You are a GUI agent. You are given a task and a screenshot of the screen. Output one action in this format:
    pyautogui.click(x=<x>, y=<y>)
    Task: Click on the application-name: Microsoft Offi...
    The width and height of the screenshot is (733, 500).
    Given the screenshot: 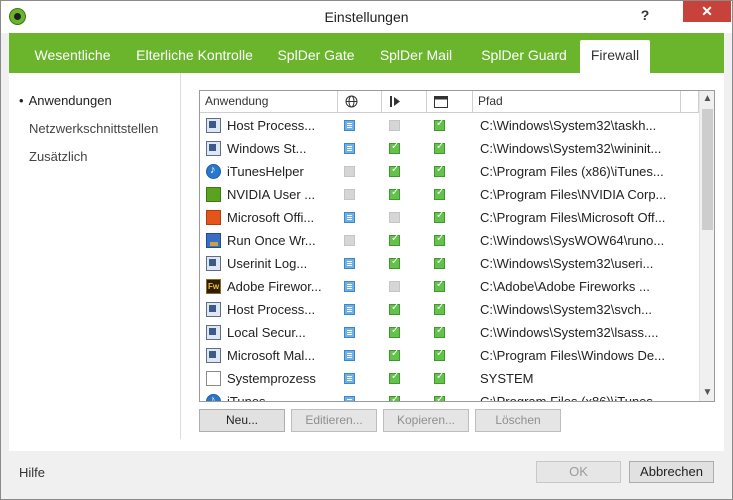 What is the action you would take?
    pyautogui.click(x=271, y=217)
    